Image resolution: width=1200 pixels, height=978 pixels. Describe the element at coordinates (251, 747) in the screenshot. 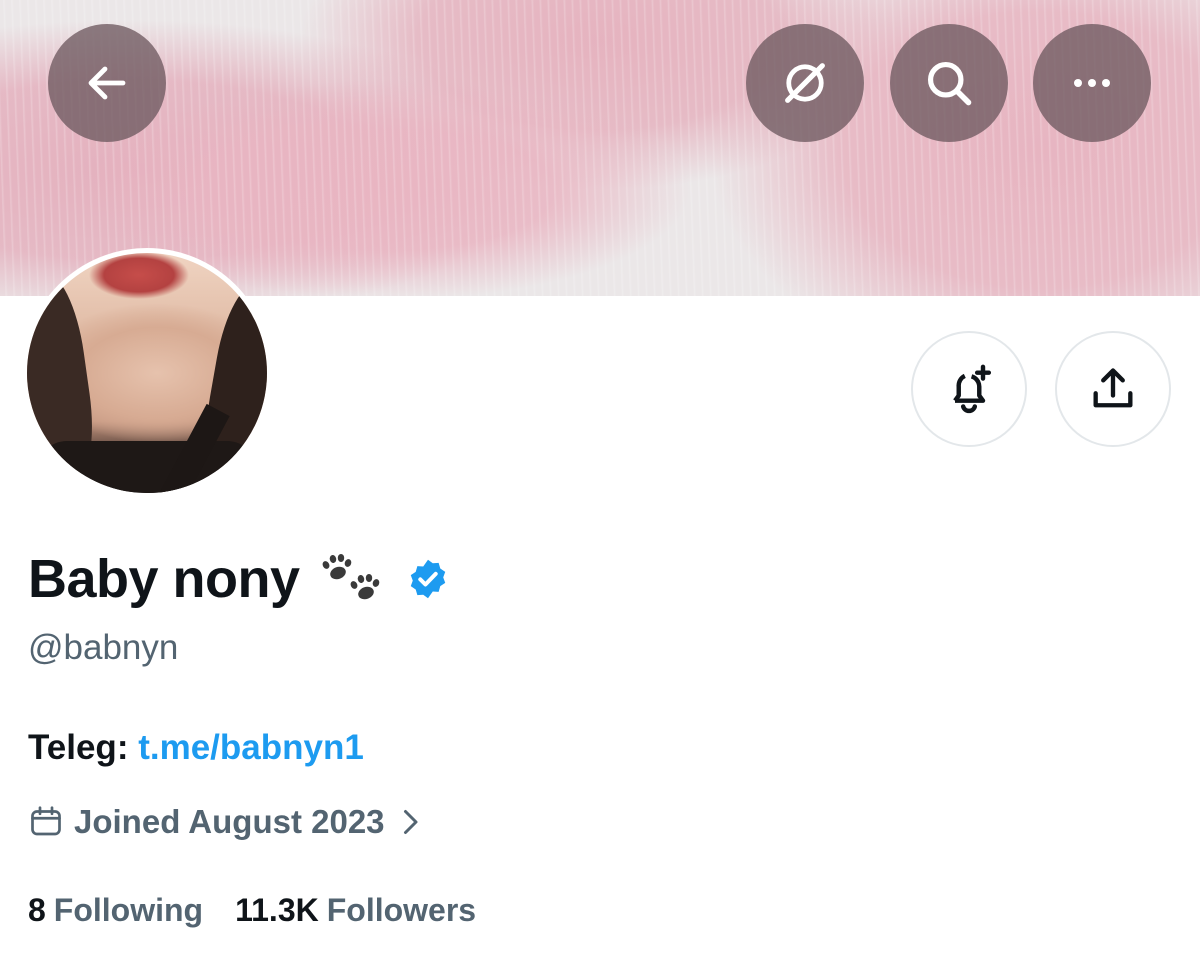

I see `bio-link: t.me/babnyn1` at that location.